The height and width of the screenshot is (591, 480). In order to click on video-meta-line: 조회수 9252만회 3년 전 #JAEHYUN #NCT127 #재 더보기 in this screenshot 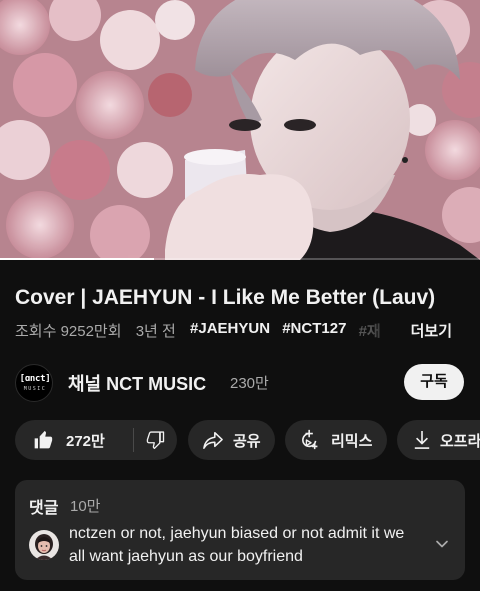, I will do `click(245, 331)`.